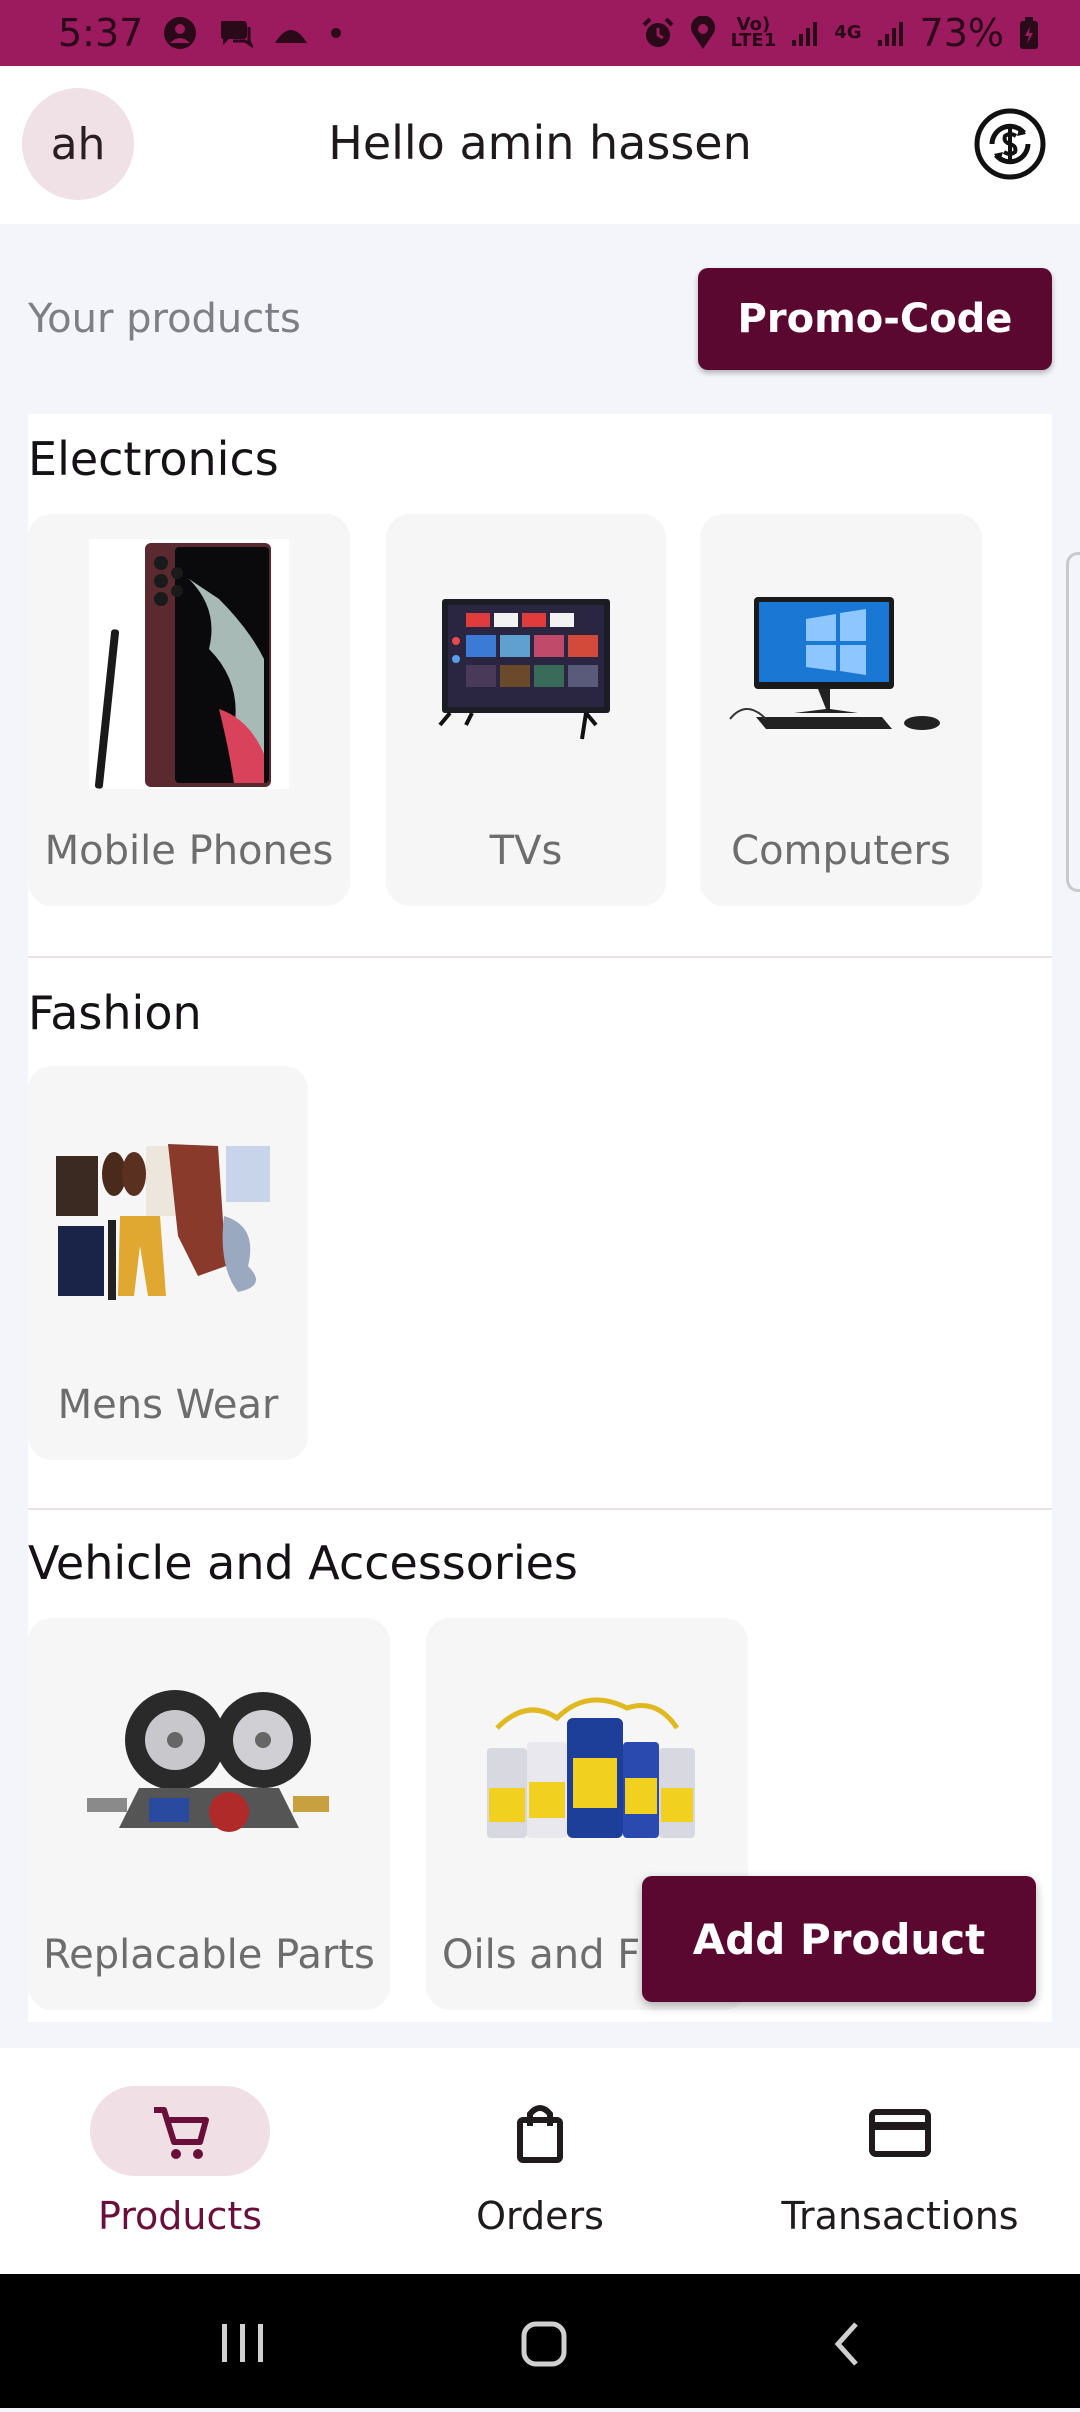 This screenshot has height=2412, width=1080. What do you see at coordinates (544, 2344) in the screenshot?
I see `home-icon` at bounding box center [544, 2344].